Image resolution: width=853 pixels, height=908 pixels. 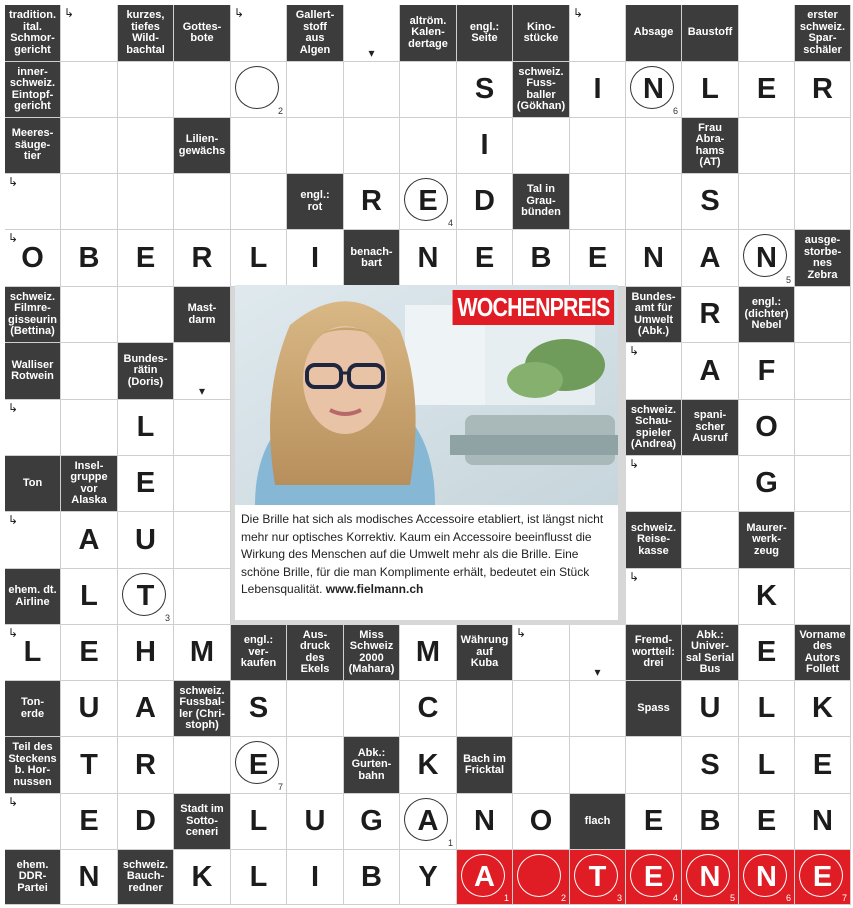 What do you see at coordinates (33, 258) in the screenshot?
I see `answer-cell: O ↳` at bounding box center [33, 258].